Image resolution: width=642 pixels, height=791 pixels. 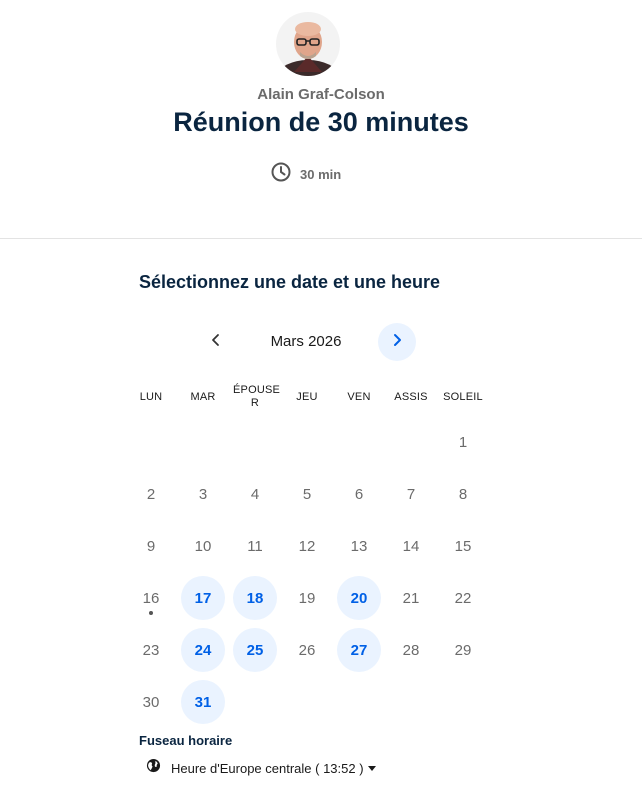 I want to click on unavailable-day: 9, so click(x=151, y=546).